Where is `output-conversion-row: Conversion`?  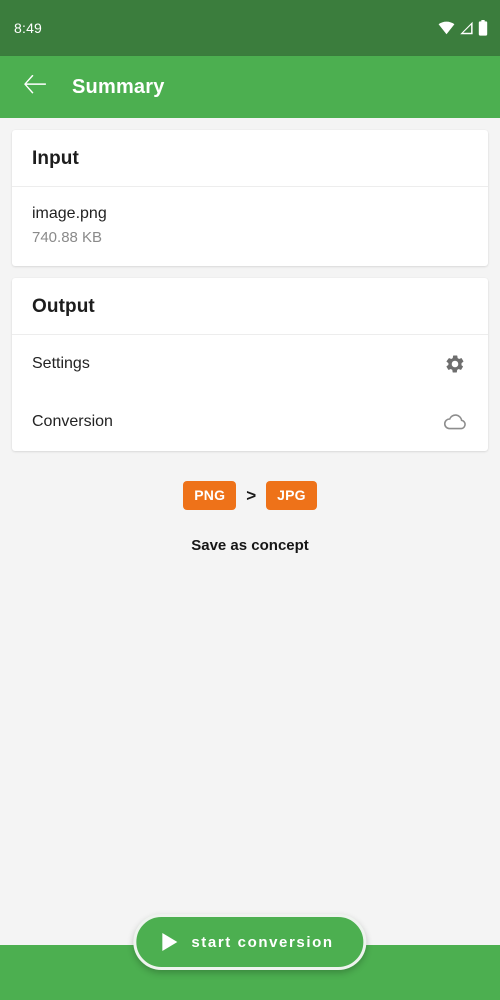 output-conversion-row: Conversion is located at coordinates (250, 422).